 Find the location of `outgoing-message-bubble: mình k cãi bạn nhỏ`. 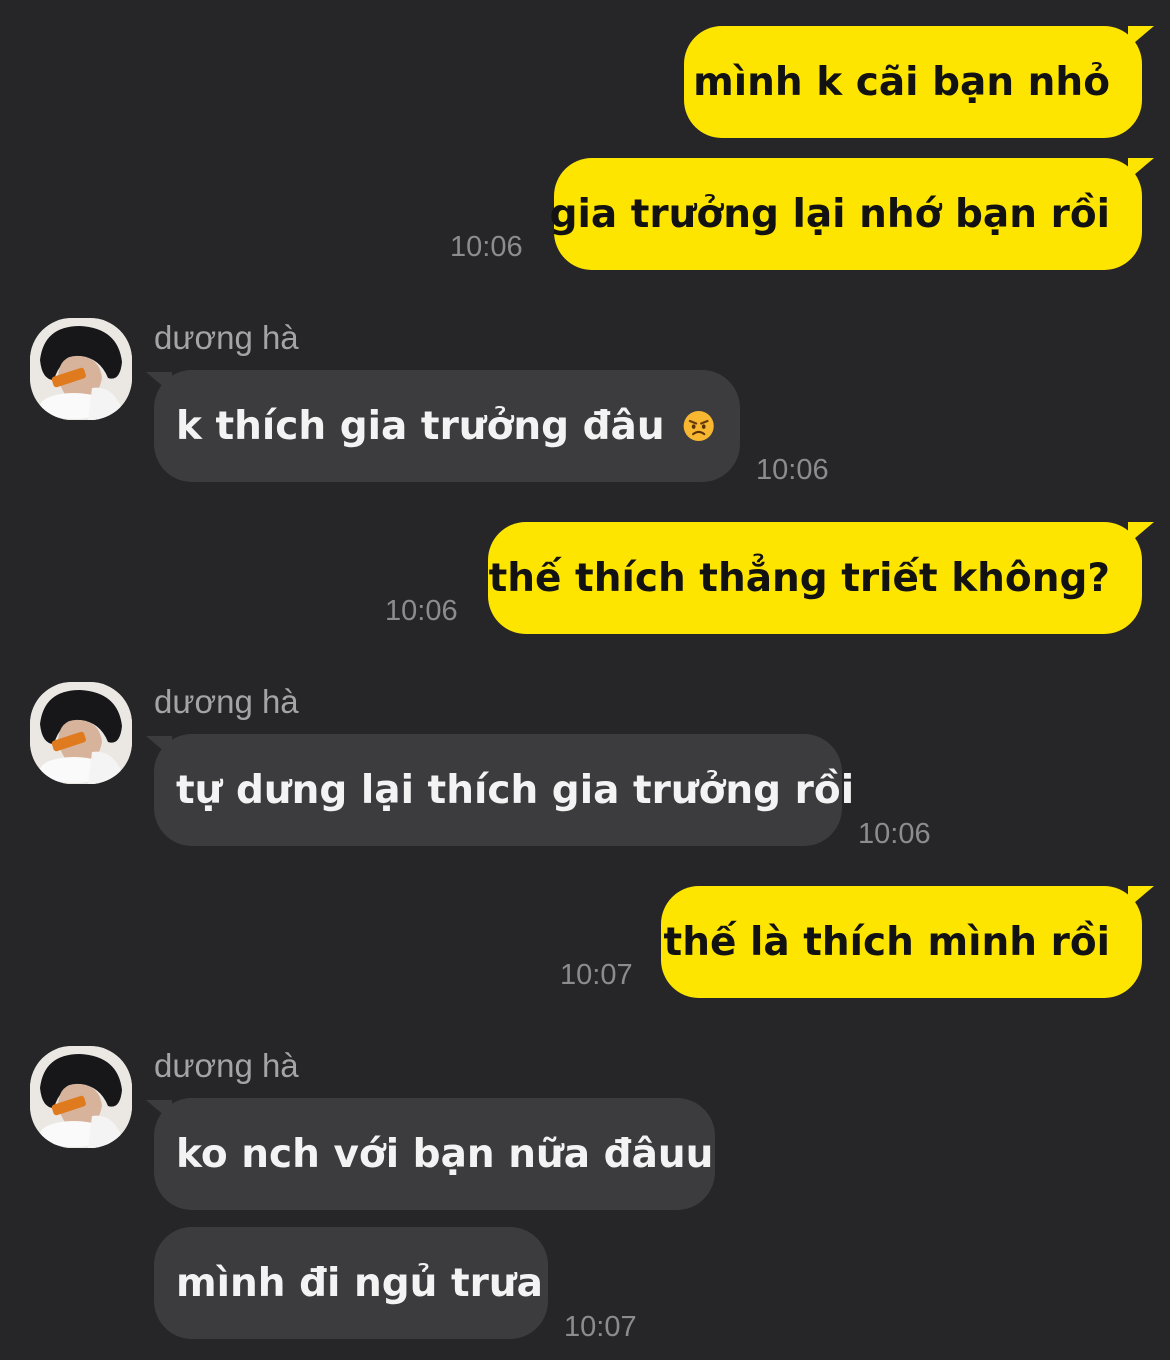

outgoing-message-bubble: mình k cãi bạn nhỏ is located at coordinates (913, 82).